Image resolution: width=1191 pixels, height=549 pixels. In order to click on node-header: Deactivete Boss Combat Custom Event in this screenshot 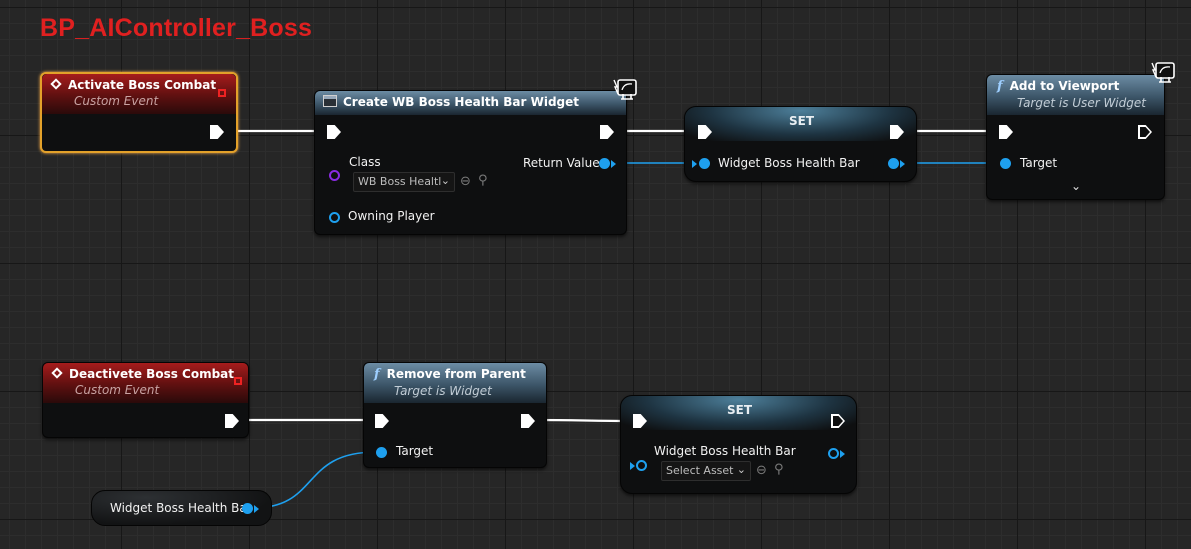, I will do `click(145, 383)`.